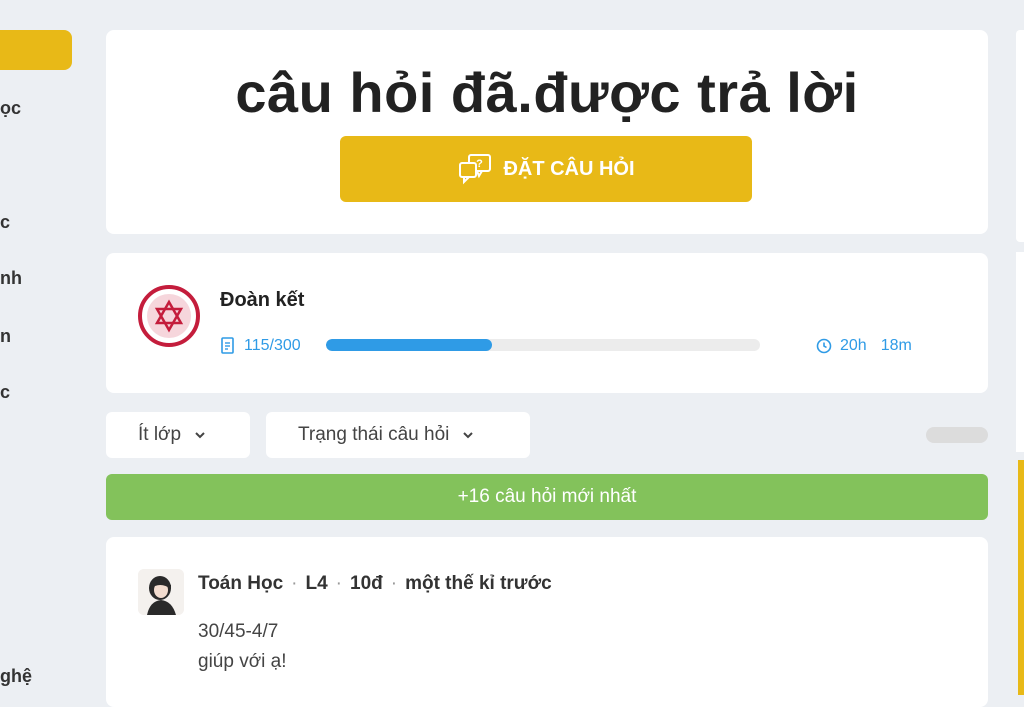  Describe the element at coordinates (409, 345) in the screenshot. I see `progress-bar-fill` at that location.